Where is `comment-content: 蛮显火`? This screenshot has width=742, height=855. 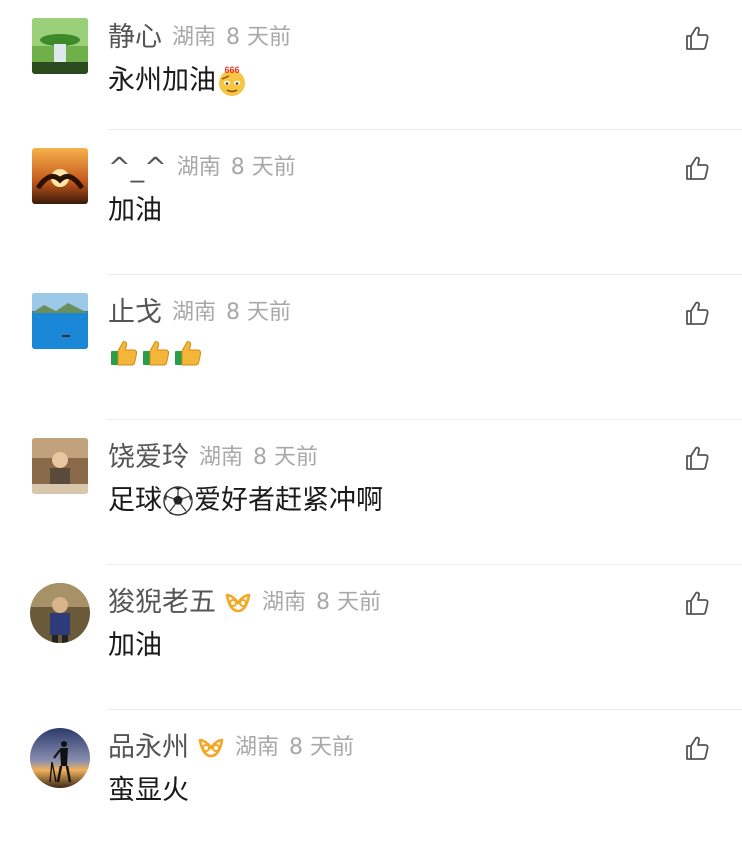 comment-content: 蛮显火 is located at coordinates (148, 791).